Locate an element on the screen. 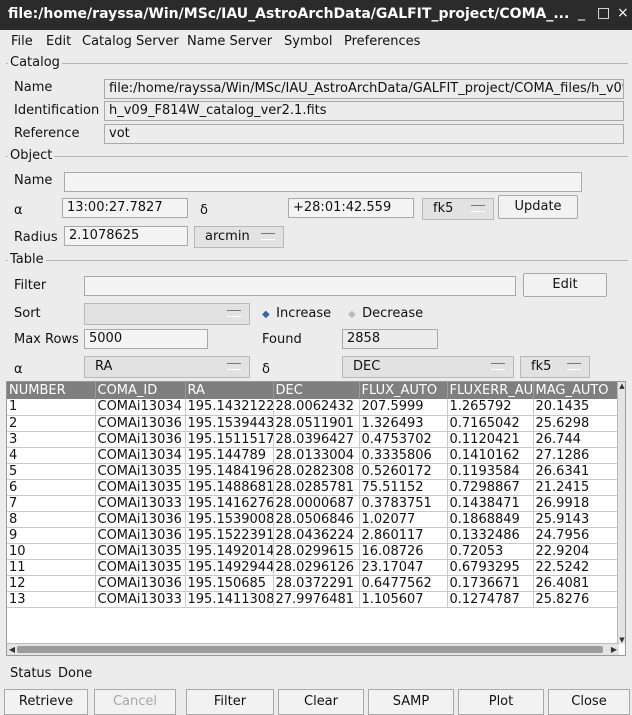 The image size is (632, 715). table-cell: 22.9204 is located at coordinates (576, 551).